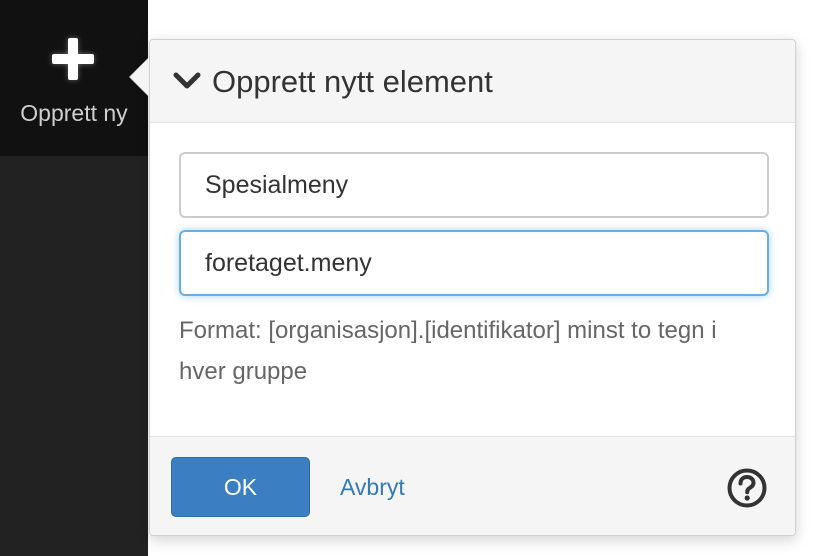 The height and width of the screenshot is (556, 814). Describe the element at coordinates (73, 59) in the screenshot. I see `plus-icon` at that location.